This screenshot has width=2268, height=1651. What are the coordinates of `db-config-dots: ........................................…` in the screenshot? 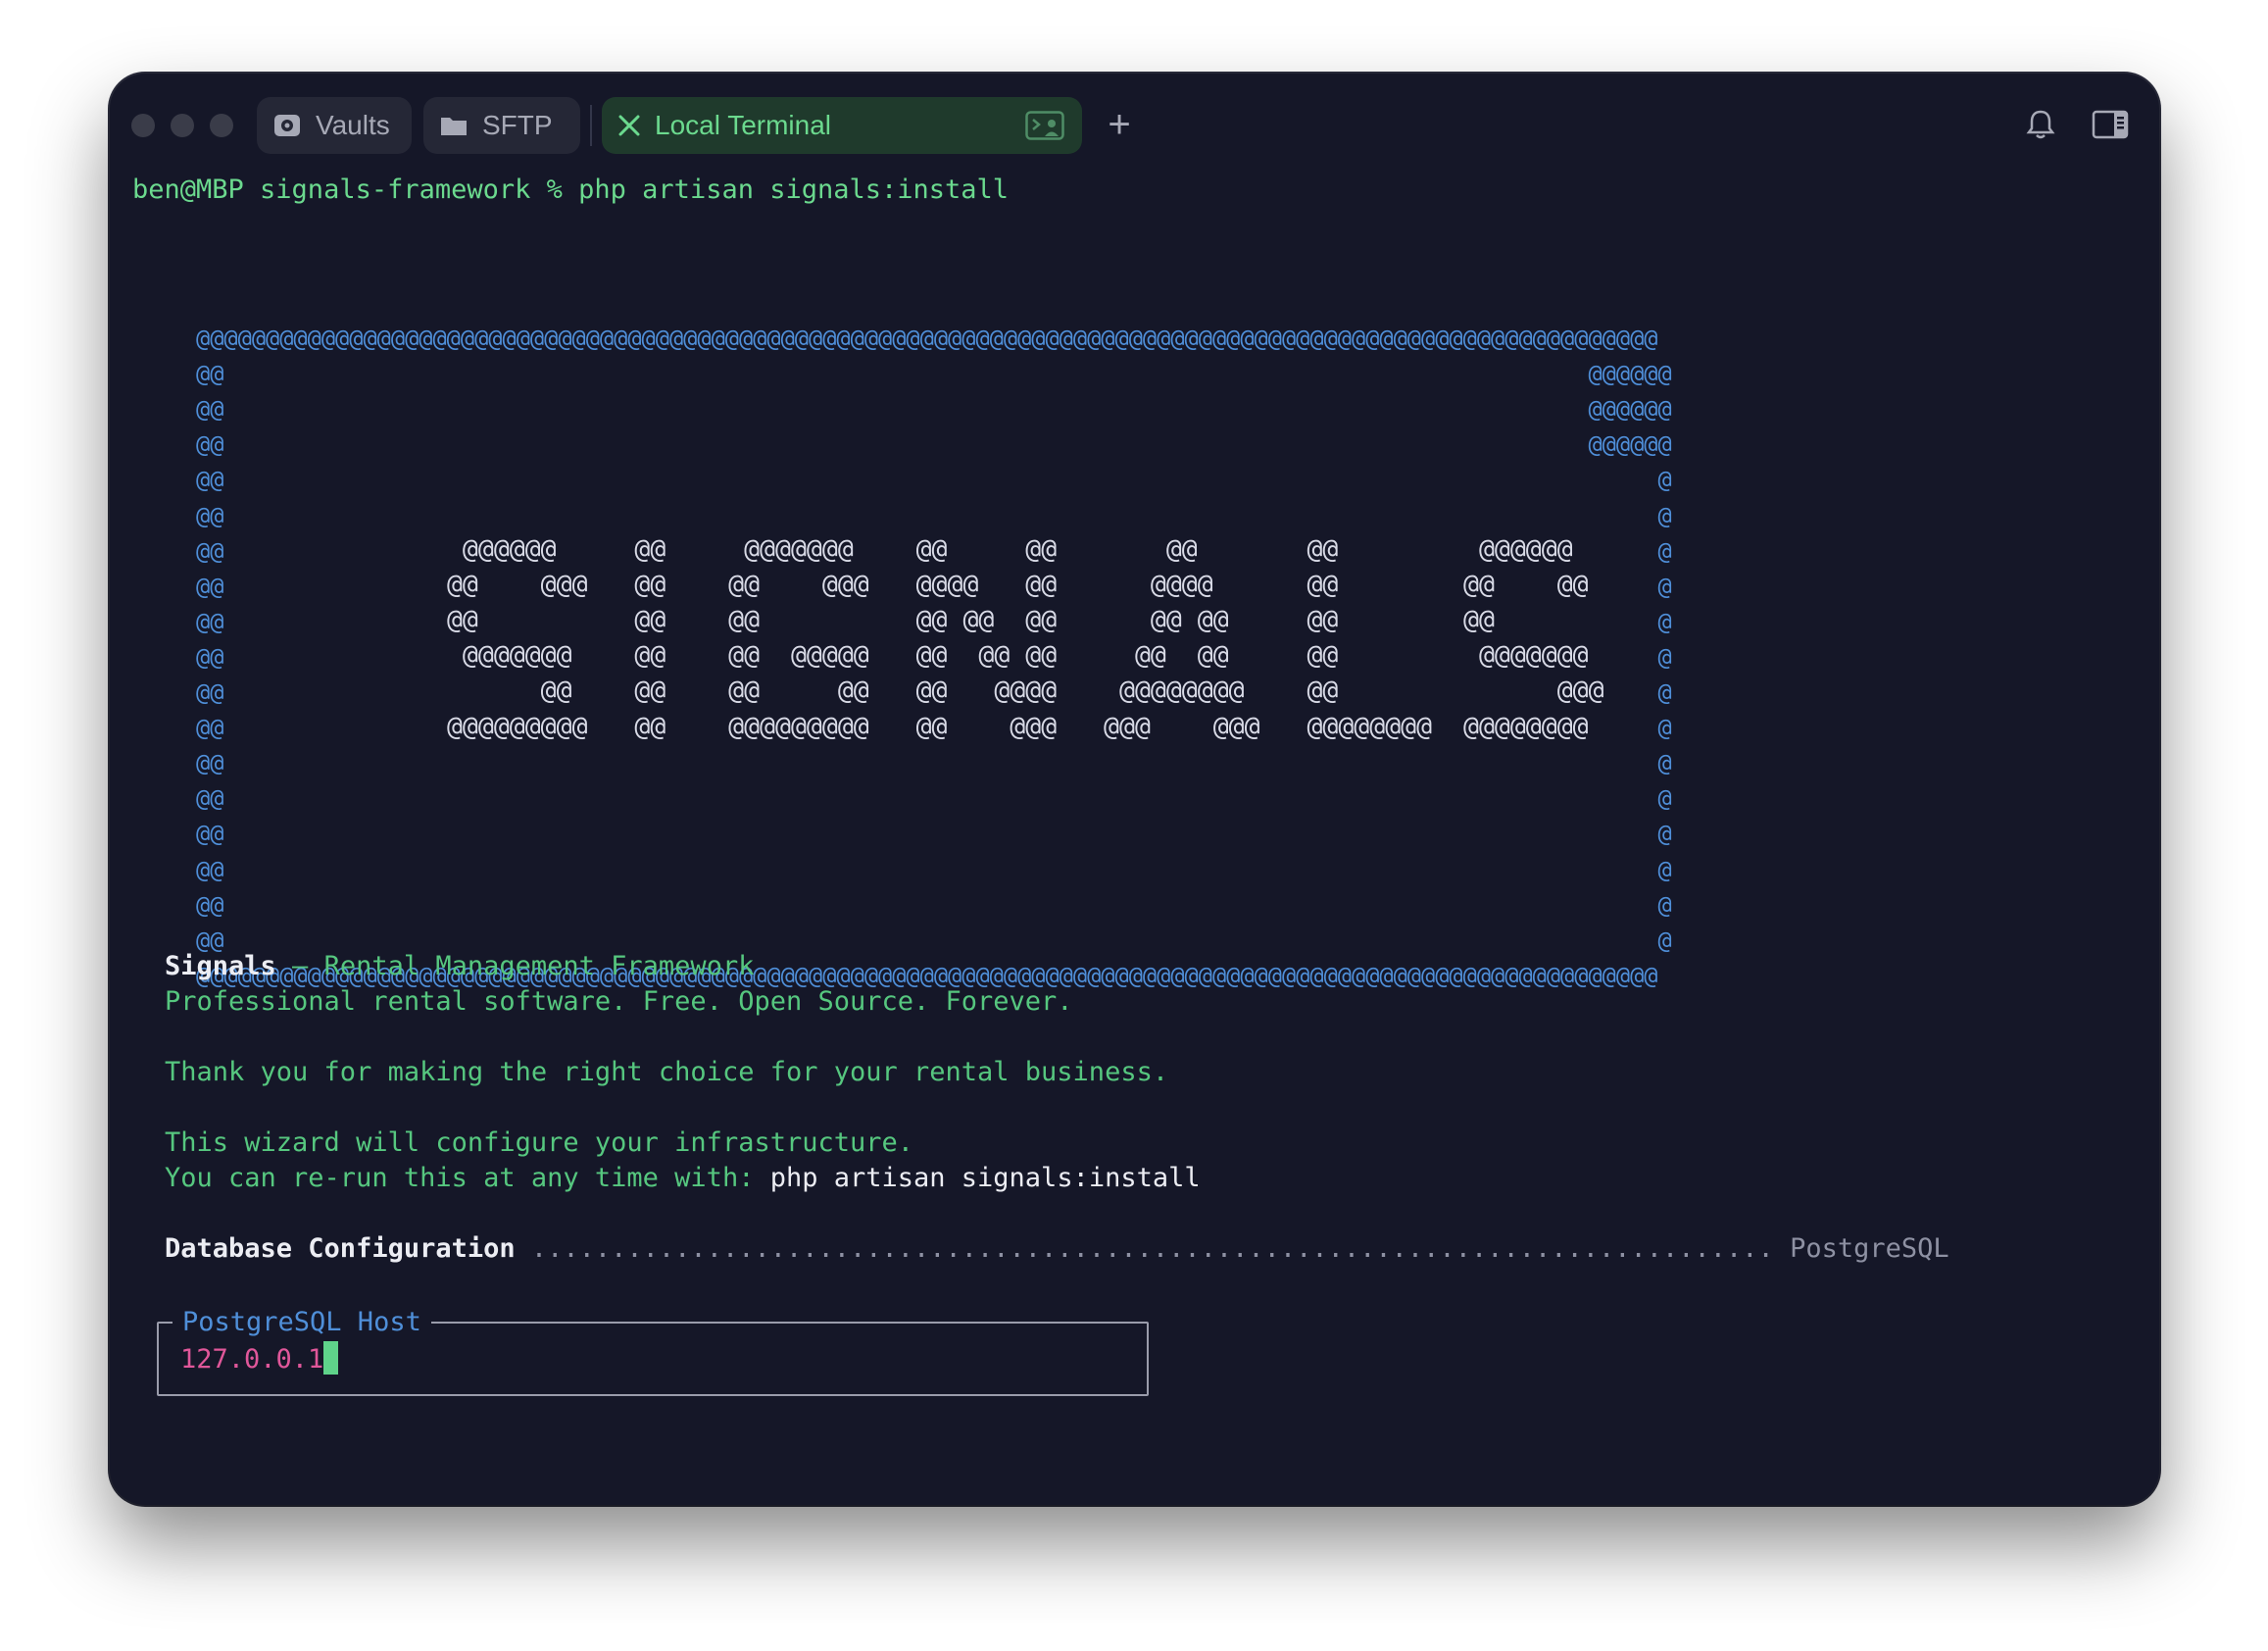 It's located at (1153, 1248).